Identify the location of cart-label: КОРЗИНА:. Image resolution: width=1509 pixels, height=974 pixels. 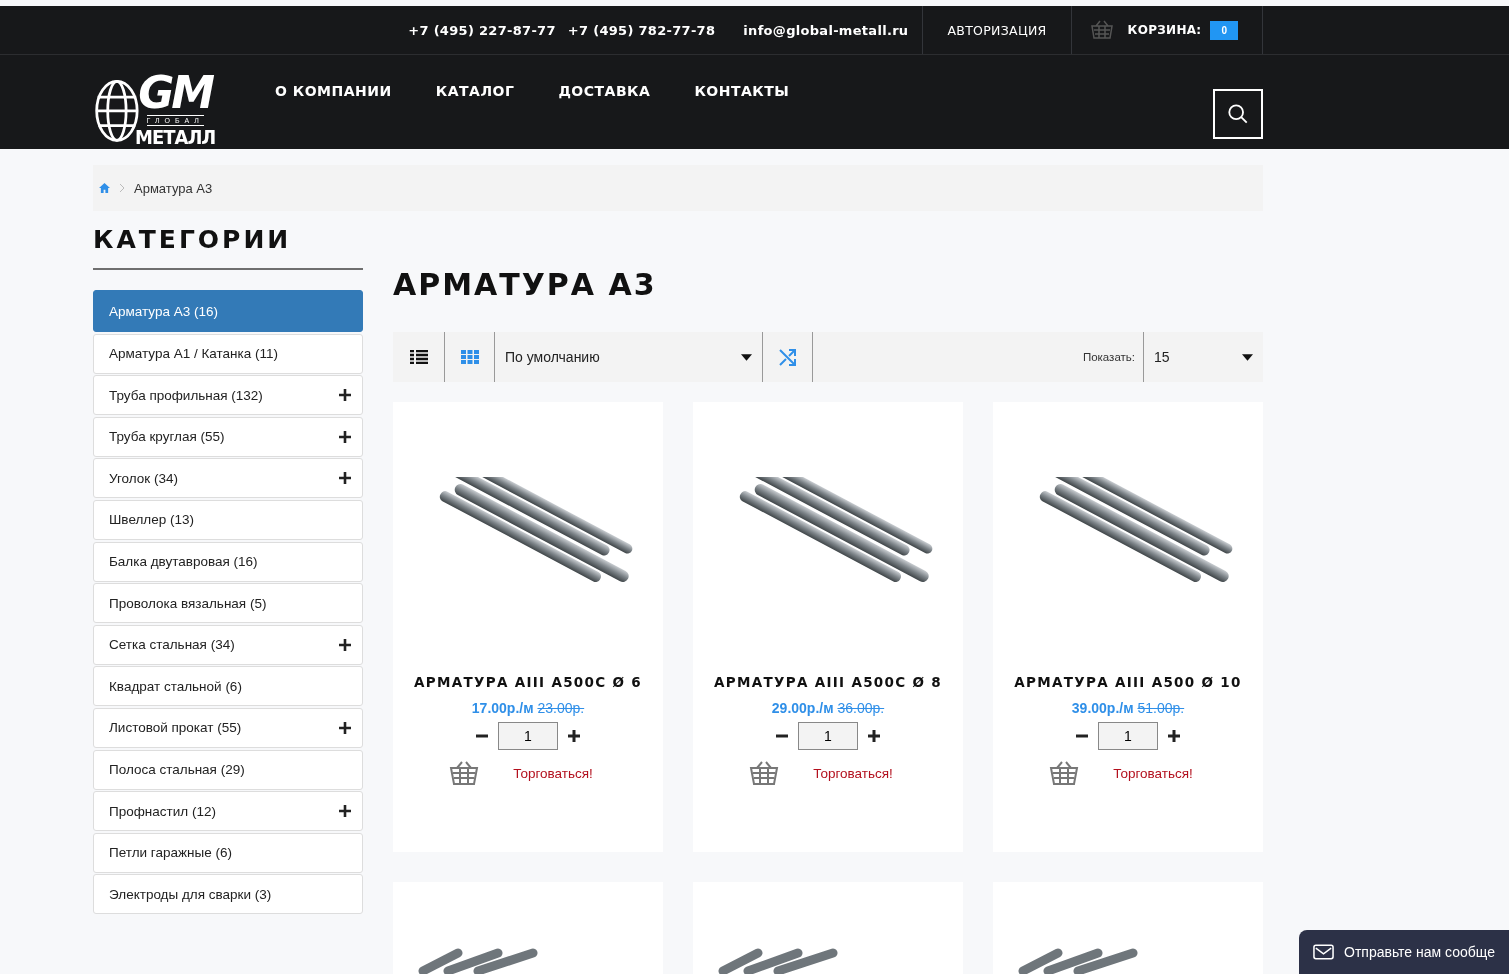
(1164, 30).